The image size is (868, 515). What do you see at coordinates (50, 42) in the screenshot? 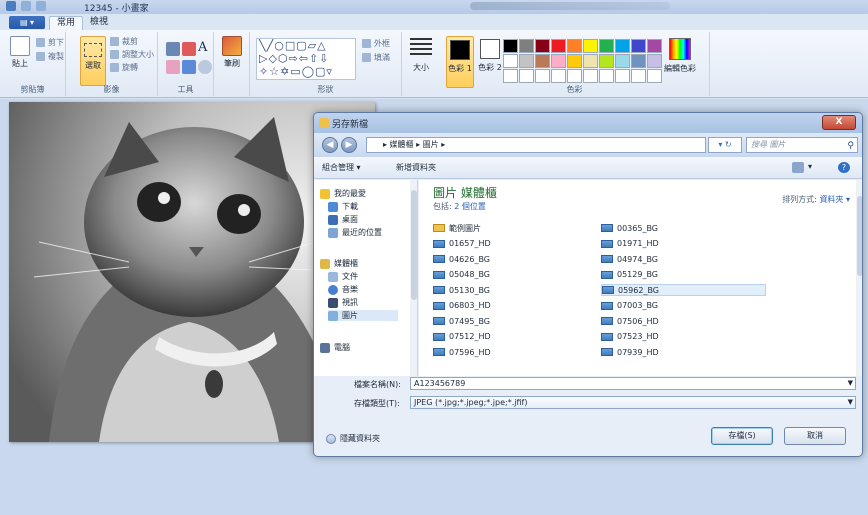
I see `cut-button: 剪下` at bounding box center [50, 42].